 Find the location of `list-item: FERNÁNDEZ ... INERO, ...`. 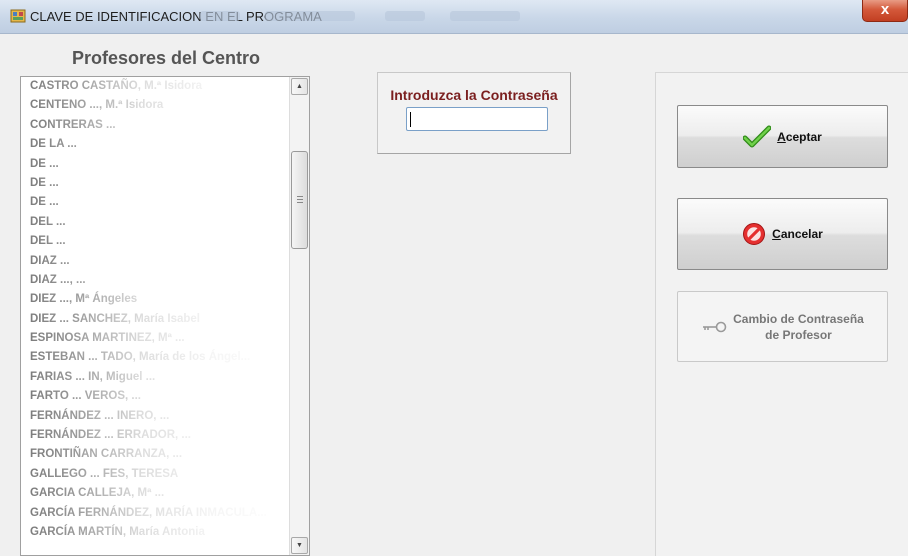

list-item: FERNÁNDEZ ... INERO, ... is located at coordinates (155, 416).